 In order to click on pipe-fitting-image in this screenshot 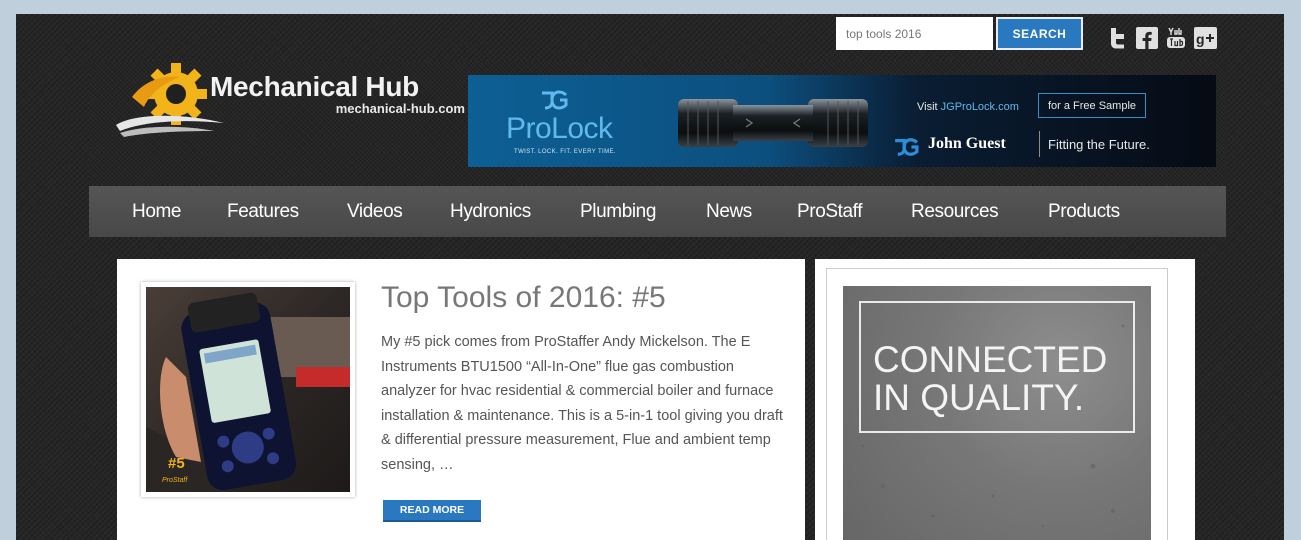, I will do `click(773, 123)`.